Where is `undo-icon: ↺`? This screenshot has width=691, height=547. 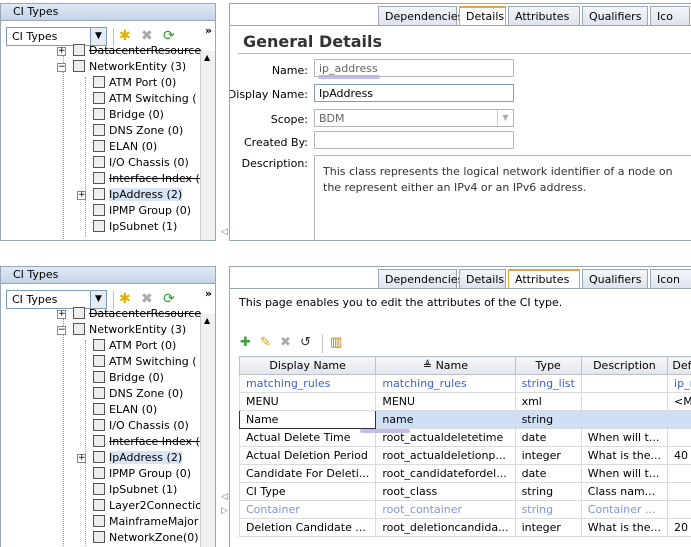 undo-icon: ↺ is located at coordinates (305, 342).